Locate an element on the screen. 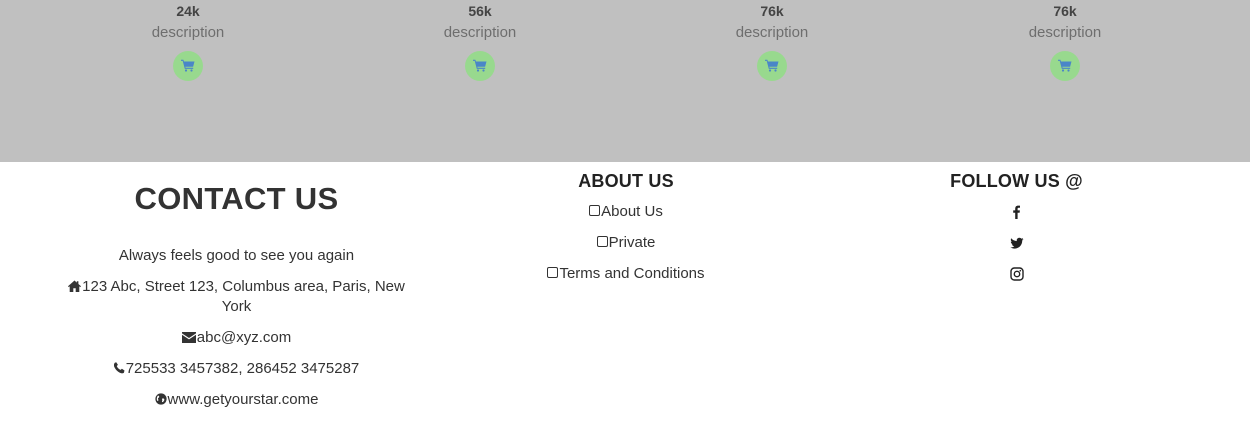  contact-email: abc@xyz.com is located at coordinates (236, 338).